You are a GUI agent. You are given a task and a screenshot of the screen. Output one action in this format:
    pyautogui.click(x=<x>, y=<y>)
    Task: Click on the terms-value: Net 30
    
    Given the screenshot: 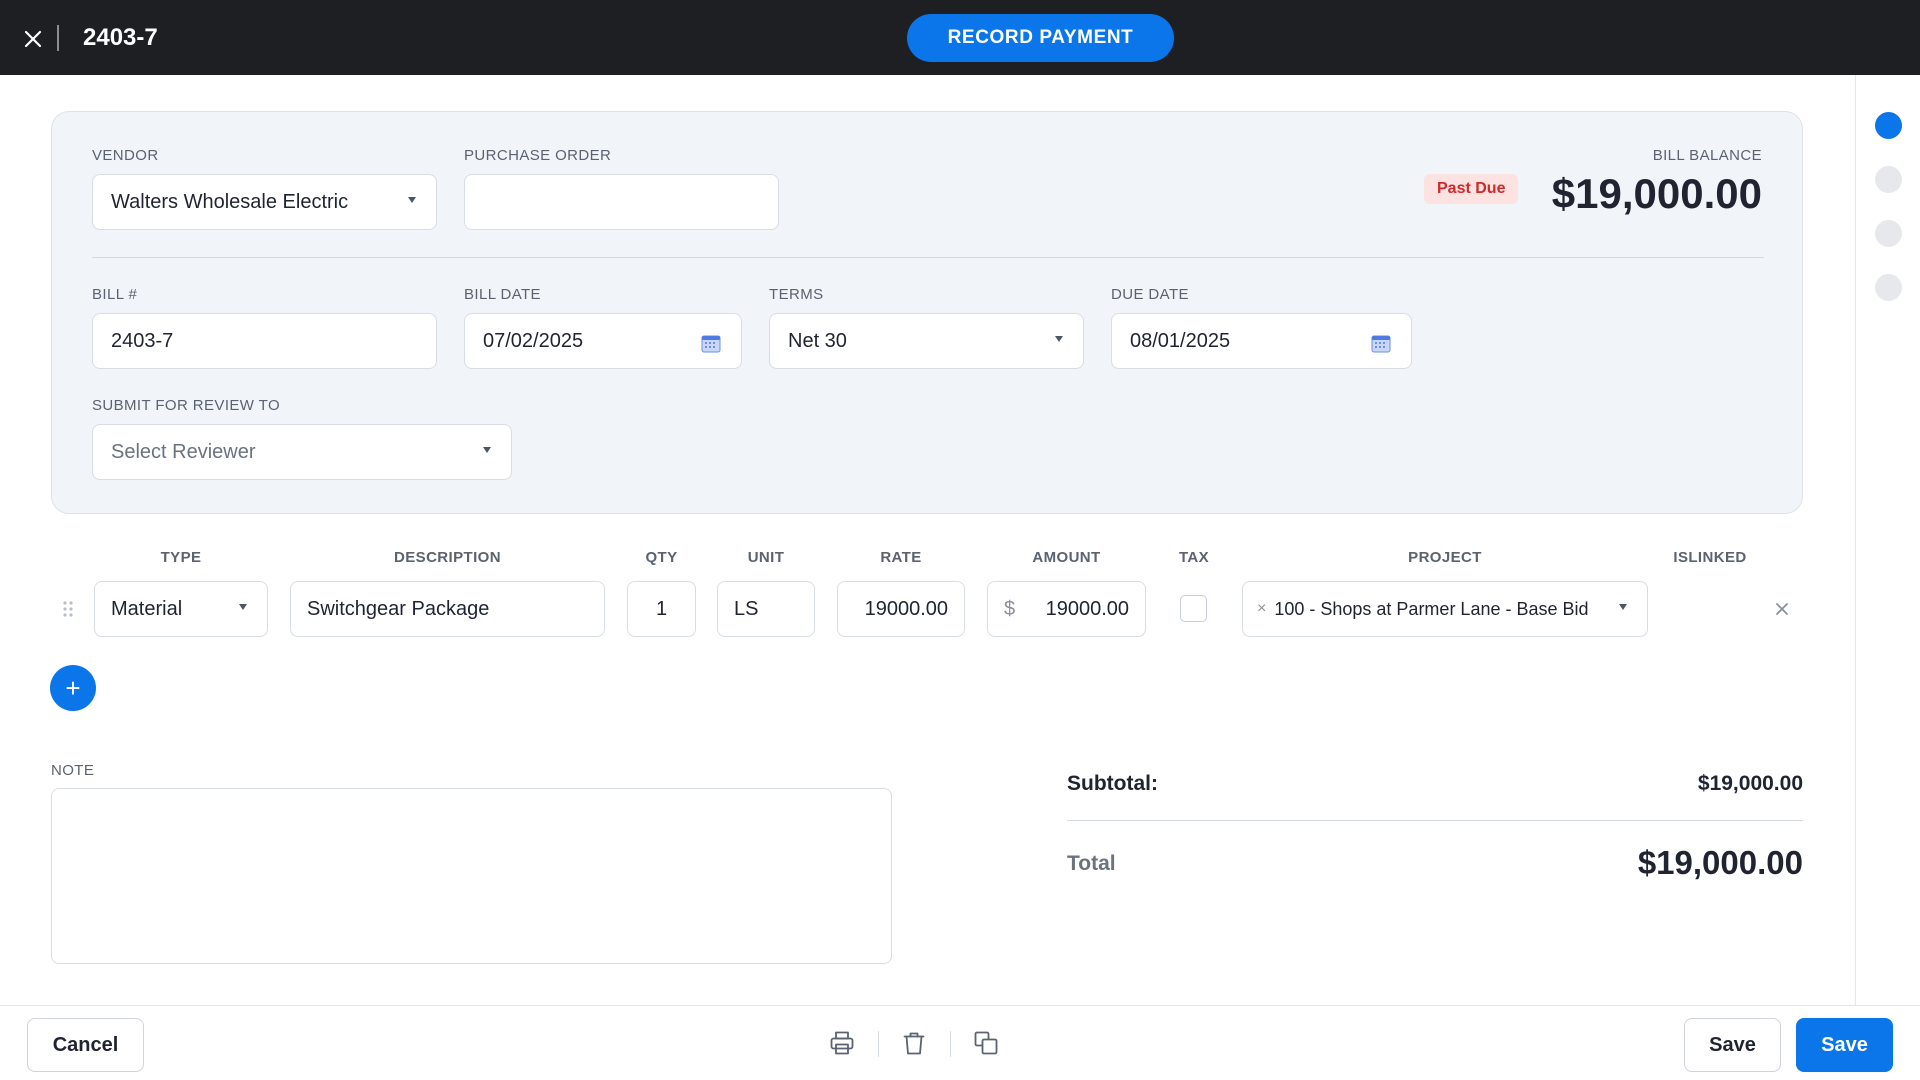 What is the action you would take?
    pyautogui.click(x=817, y=340)
    